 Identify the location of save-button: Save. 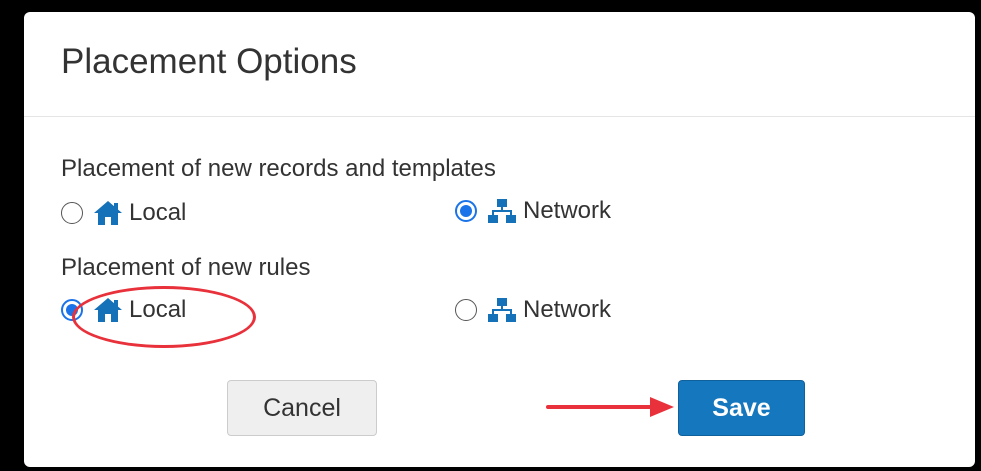
(741, 408).